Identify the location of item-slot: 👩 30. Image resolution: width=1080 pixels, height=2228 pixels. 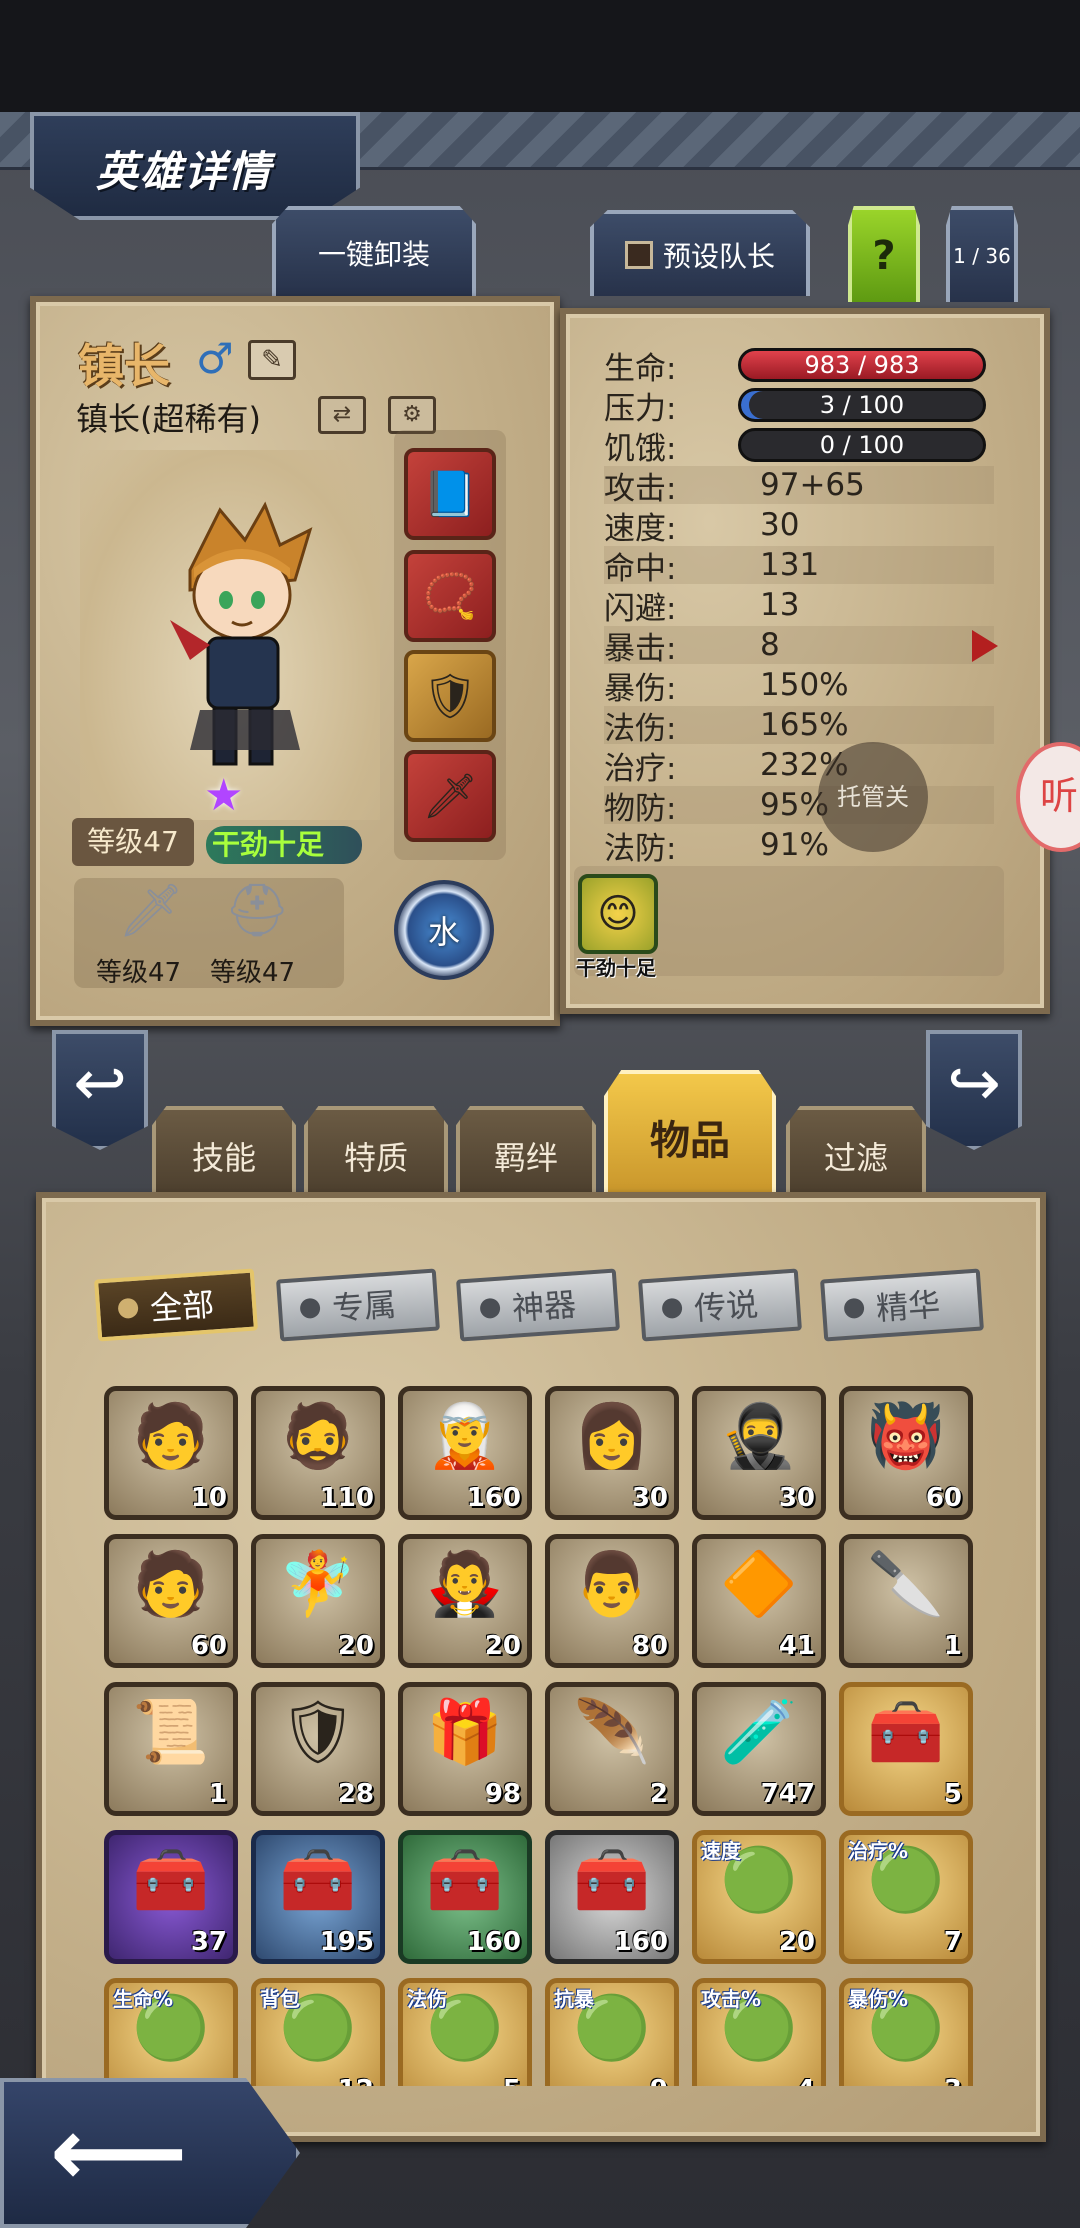
(612, 1453).